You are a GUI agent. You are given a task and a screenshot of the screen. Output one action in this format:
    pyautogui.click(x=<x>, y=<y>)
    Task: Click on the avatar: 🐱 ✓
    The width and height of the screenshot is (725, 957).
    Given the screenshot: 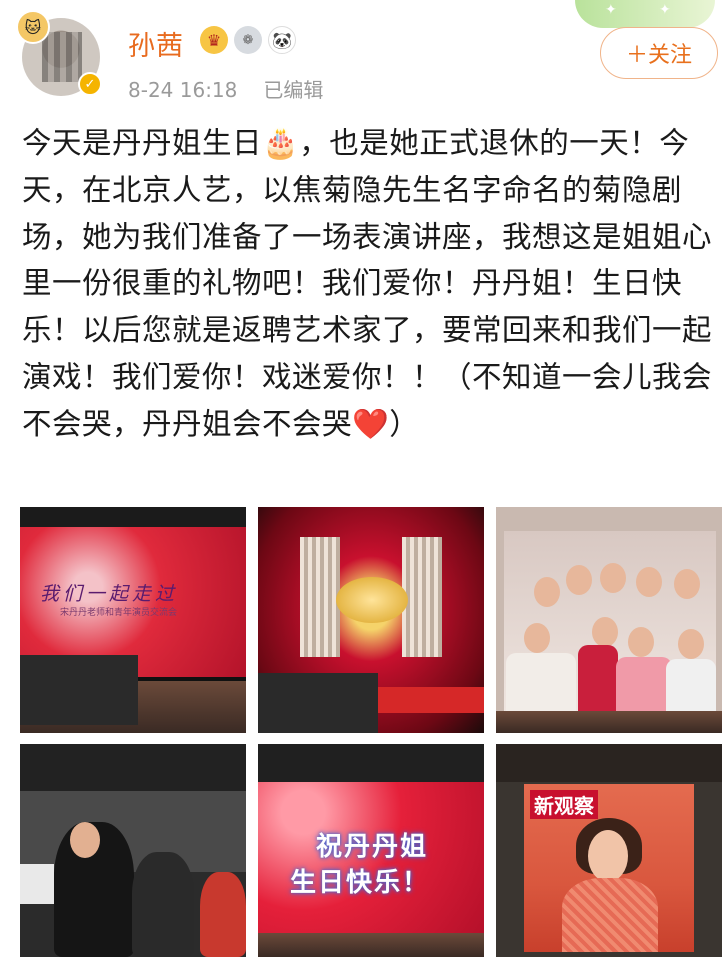 What is the action you would take?
    pyautogui.click(x=59, y=53)
    